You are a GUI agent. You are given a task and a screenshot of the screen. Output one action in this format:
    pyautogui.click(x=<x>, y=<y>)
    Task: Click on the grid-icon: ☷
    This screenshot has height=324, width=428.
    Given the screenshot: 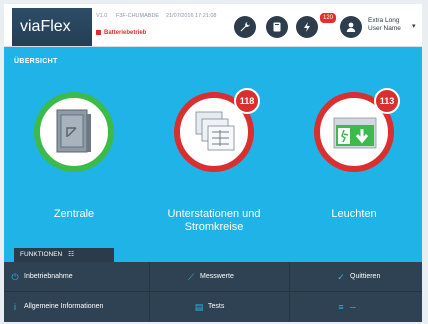 What is the action you would take?
    pyautogui.click(x=71, y=254)
    